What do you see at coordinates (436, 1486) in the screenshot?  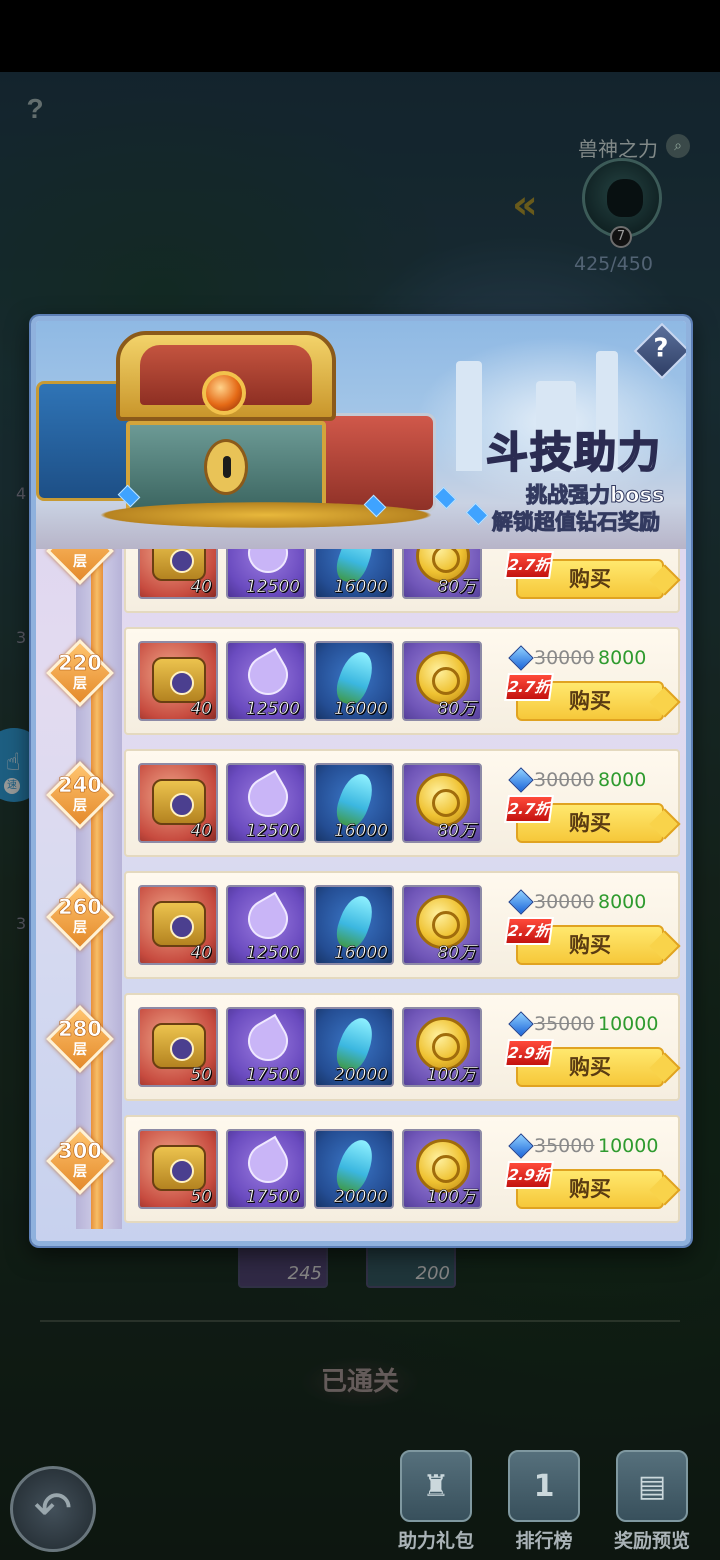 I see `gate-icon: ♜` at bounding box center [436, 1486].